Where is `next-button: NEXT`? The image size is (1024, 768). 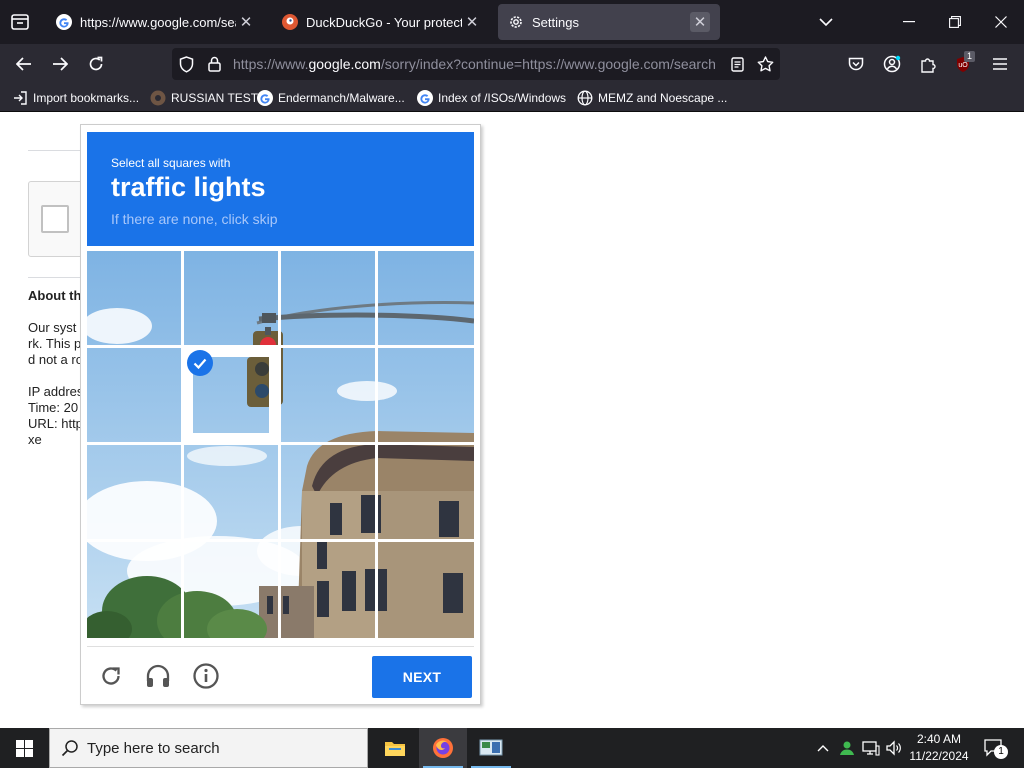
next-button: NEXT is located at coordinates (422, 677).